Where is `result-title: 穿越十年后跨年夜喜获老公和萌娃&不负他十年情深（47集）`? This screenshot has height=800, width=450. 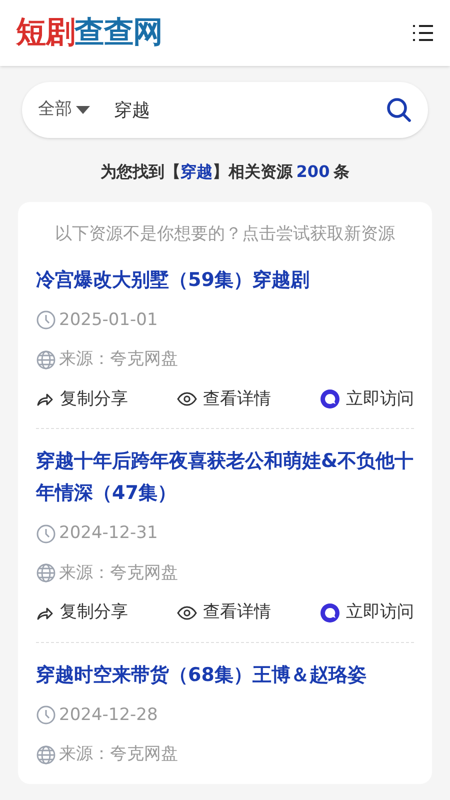 result-title: 穿越十年后跨年夜喜获老公和萌娃&不负他十年情深（47集） is located at coordinates (225, 477).